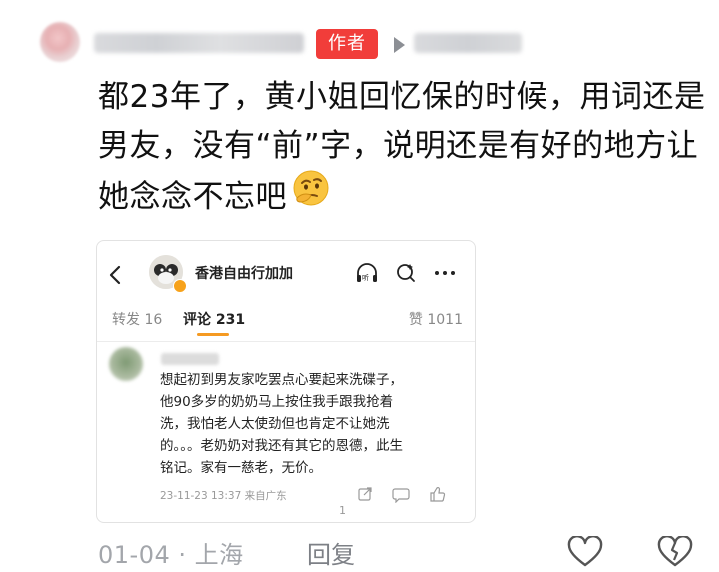 The image size is (719, 572). I want to click on verified-badge-icon, so click(180, 286).